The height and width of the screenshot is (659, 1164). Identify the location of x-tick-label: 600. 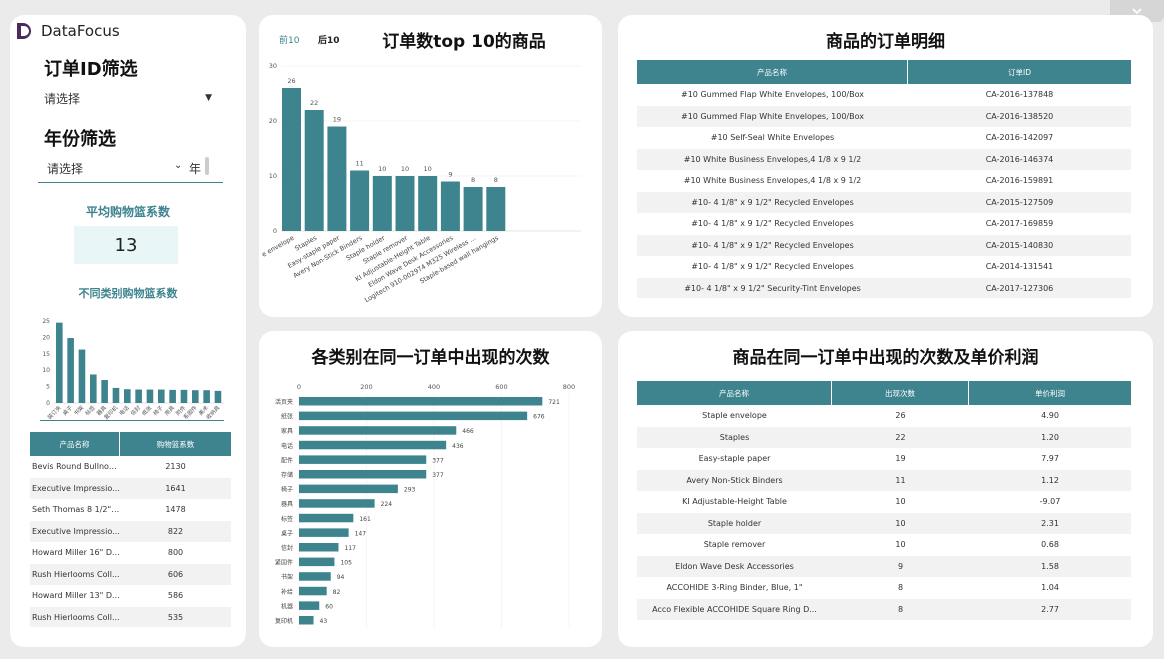
(501, 387).